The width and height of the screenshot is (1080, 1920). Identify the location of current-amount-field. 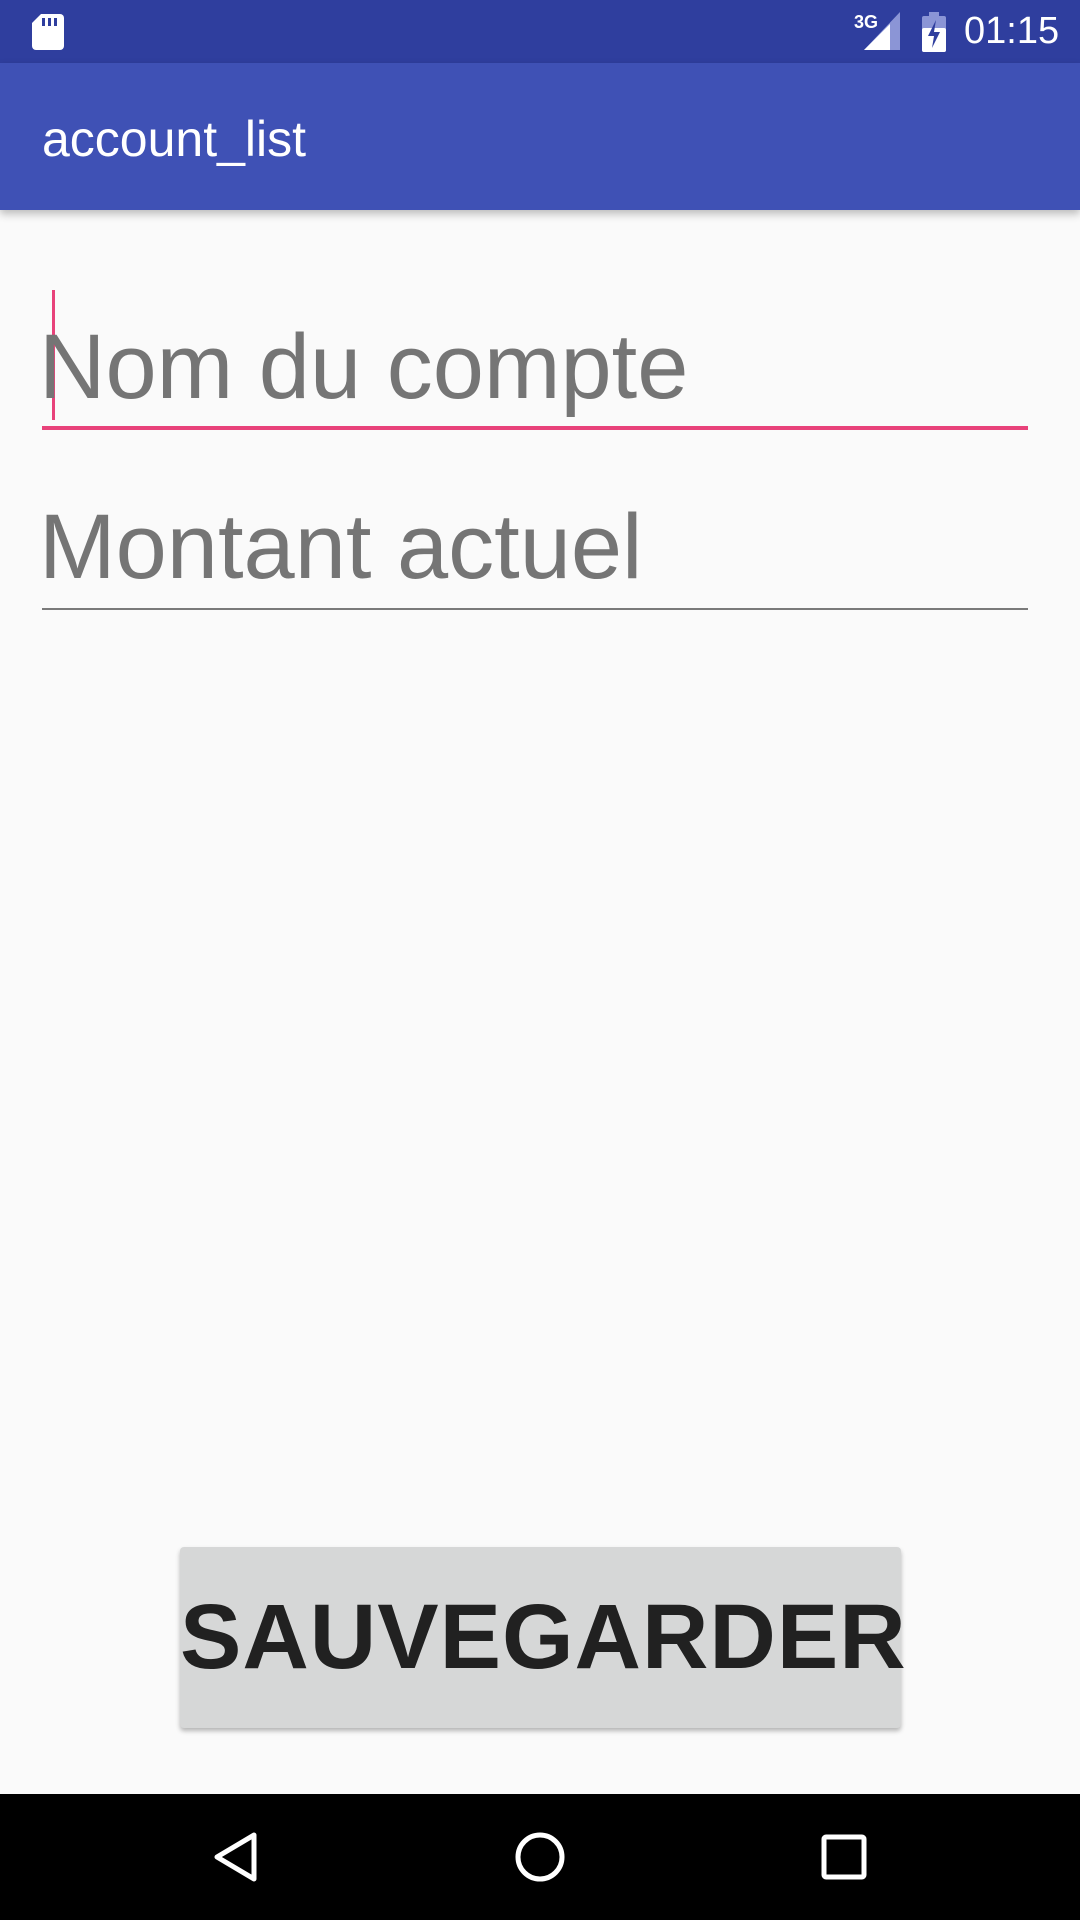
(533, 551).